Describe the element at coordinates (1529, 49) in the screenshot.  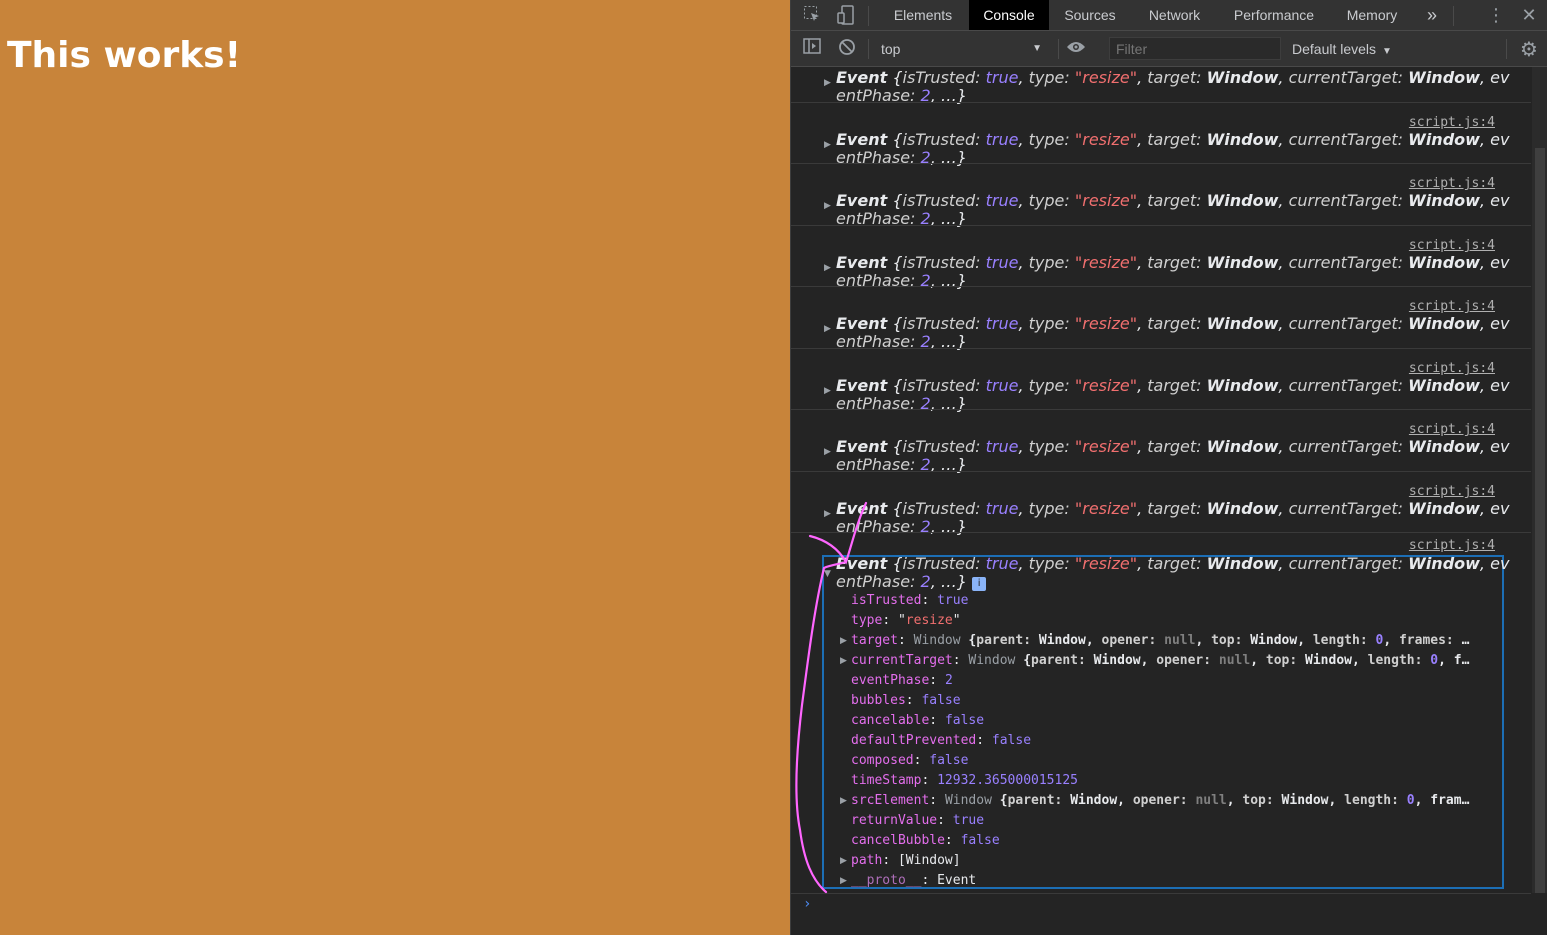
I see `settings-gear-icon: ⚙` at that location.